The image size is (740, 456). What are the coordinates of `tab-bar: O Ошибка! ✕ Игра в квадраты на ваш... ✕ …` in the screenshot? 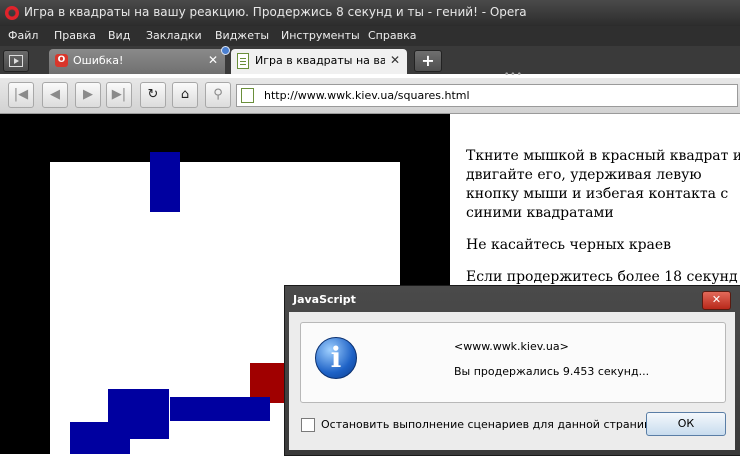 It's located at (370, 60).